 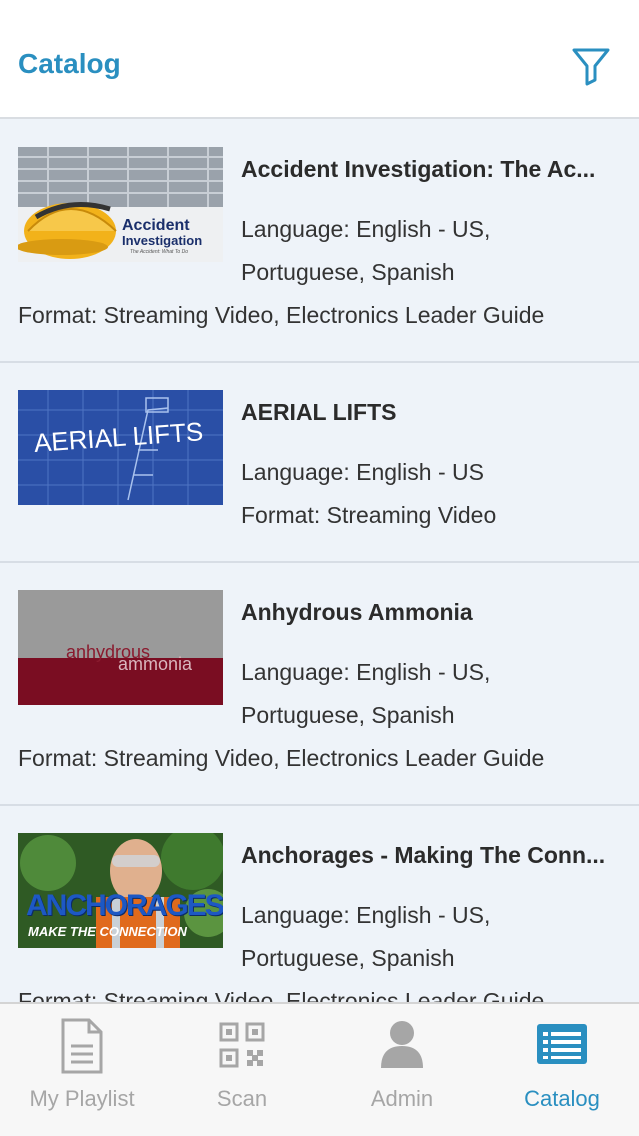 I want to click on filter-icon, so click(x=591, y=67).